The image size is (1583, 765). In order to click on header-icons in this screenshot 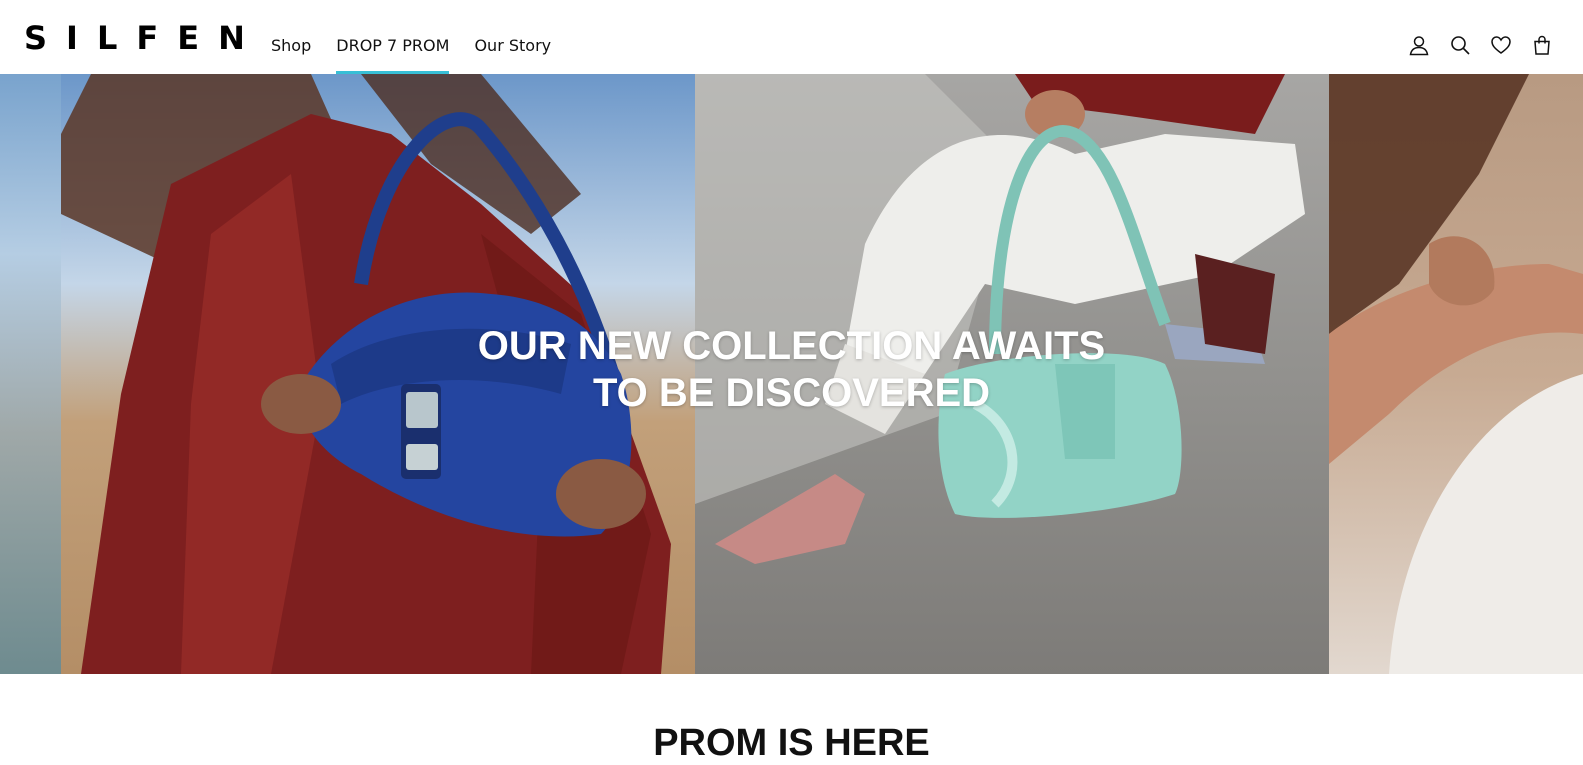, I will do `click(1480, 45)`.